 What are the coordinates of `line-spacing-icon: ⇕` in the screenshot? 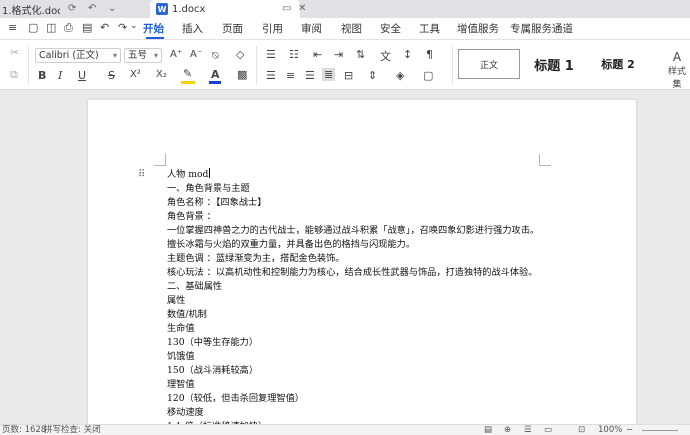 It's located at (372, 75).